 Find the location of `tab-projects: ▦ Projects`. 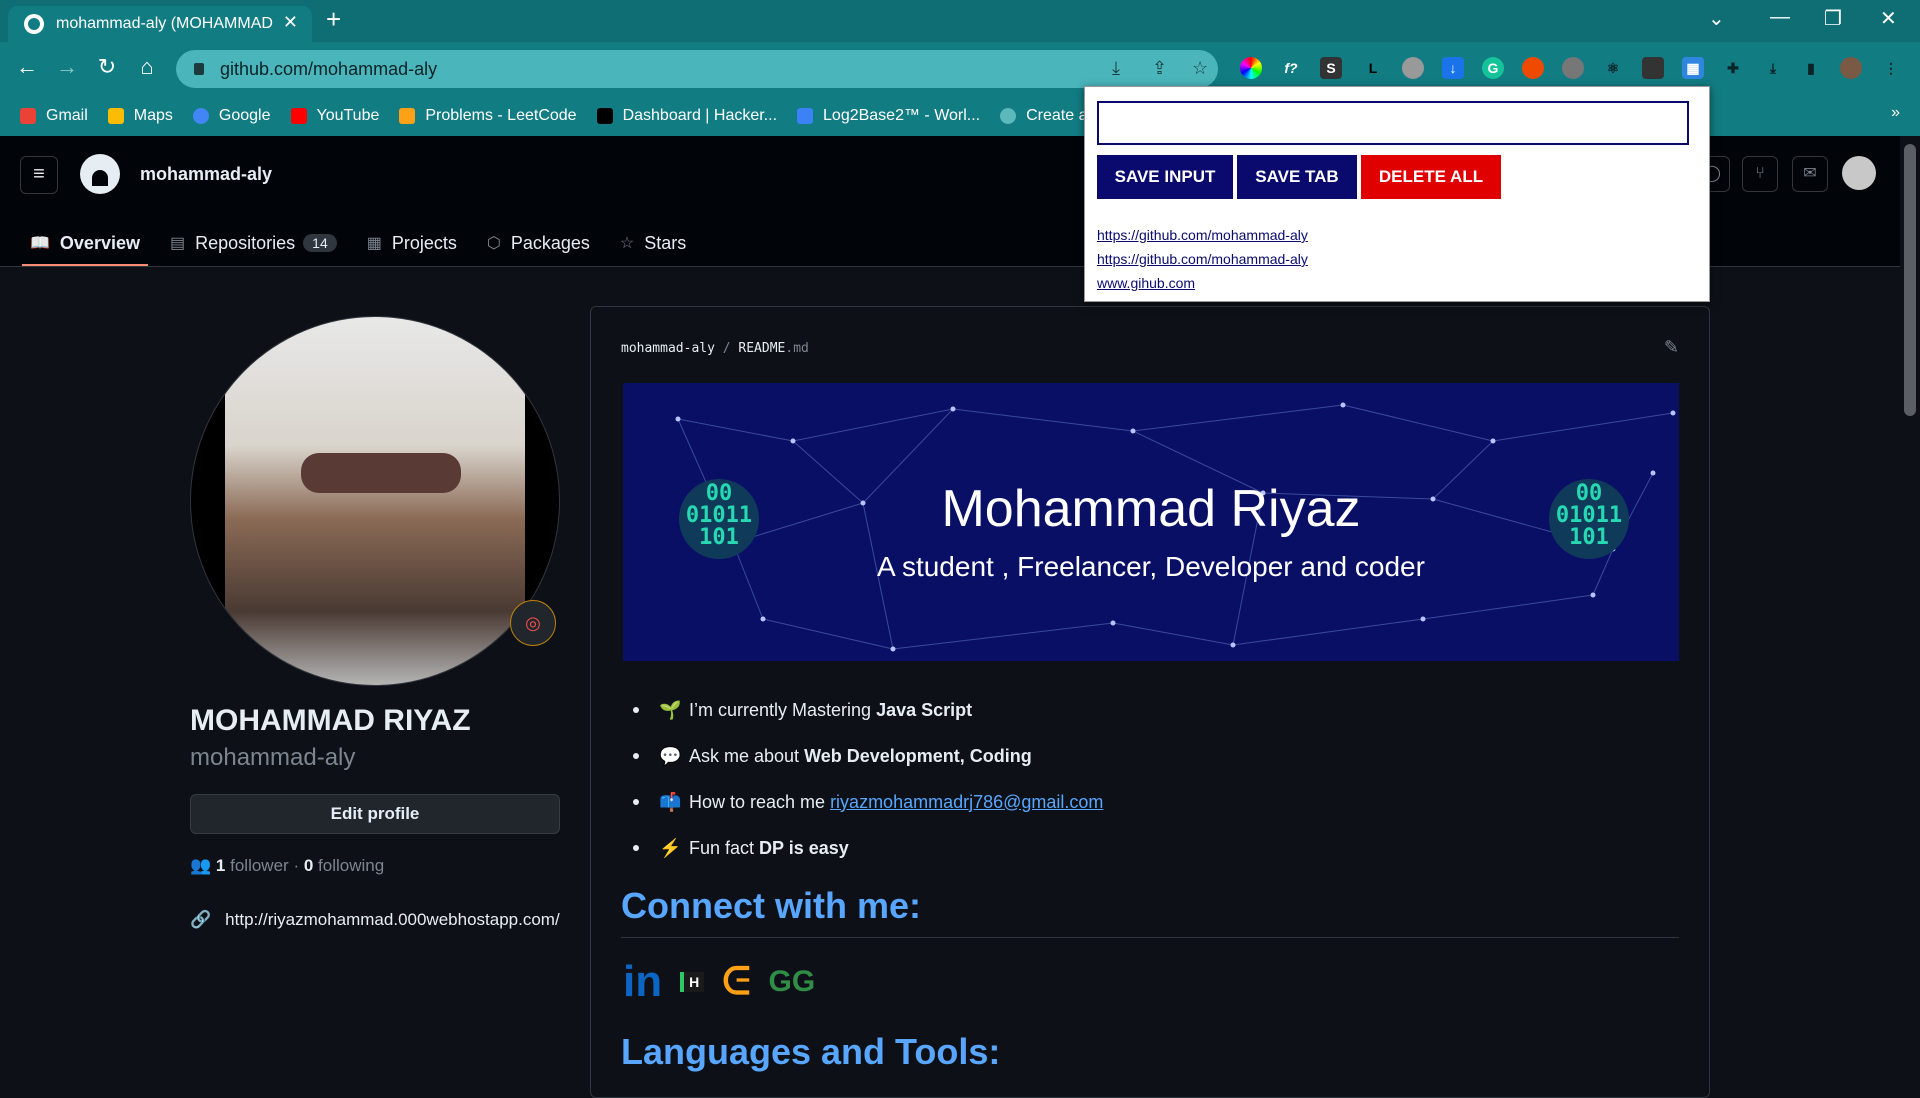

tab-projects: ▦ Projects is located at coordinates (412, 243).